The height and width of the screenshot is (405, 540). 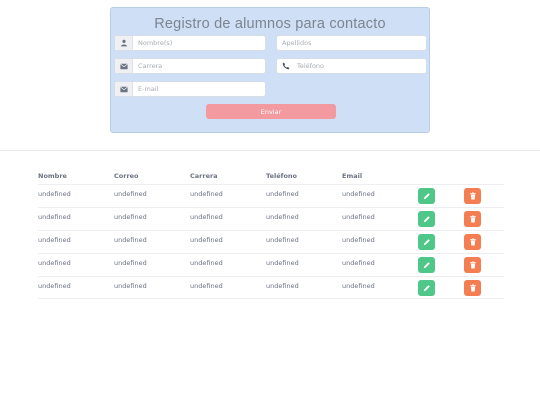 I want to click on header-carrera: Carrera, so click(x=204, y=175).